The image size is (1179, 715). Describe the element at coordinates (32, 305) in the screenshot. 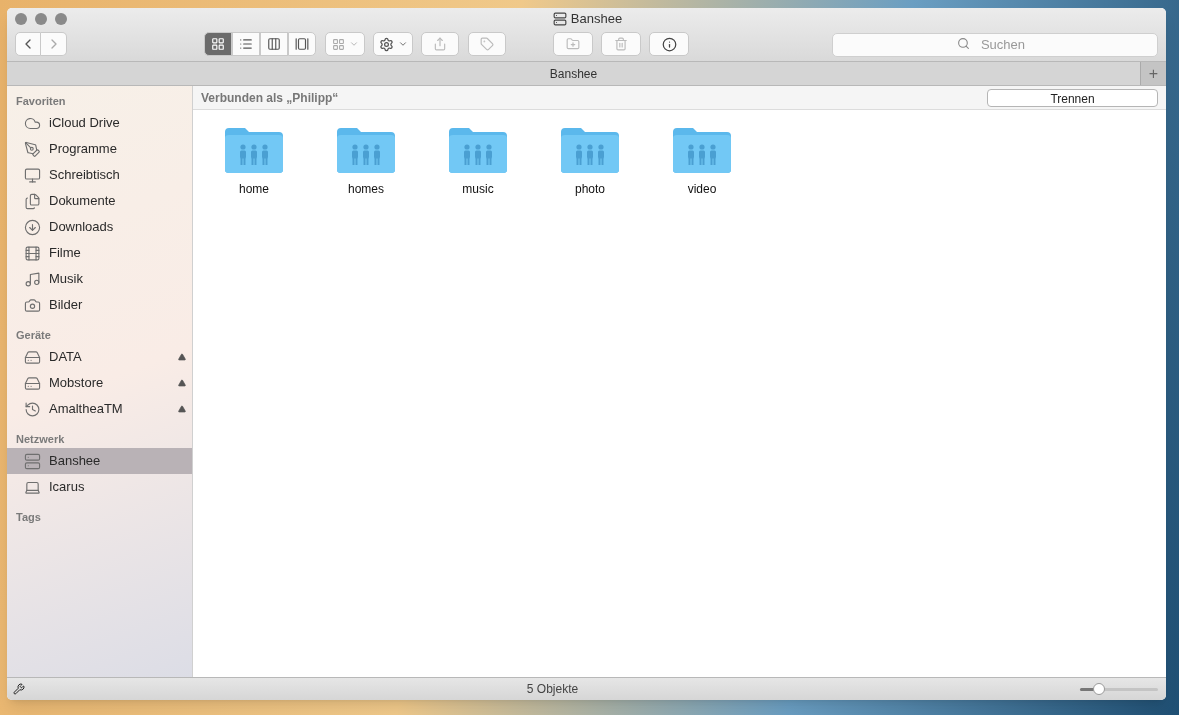

I see `camera-icon` at that location.